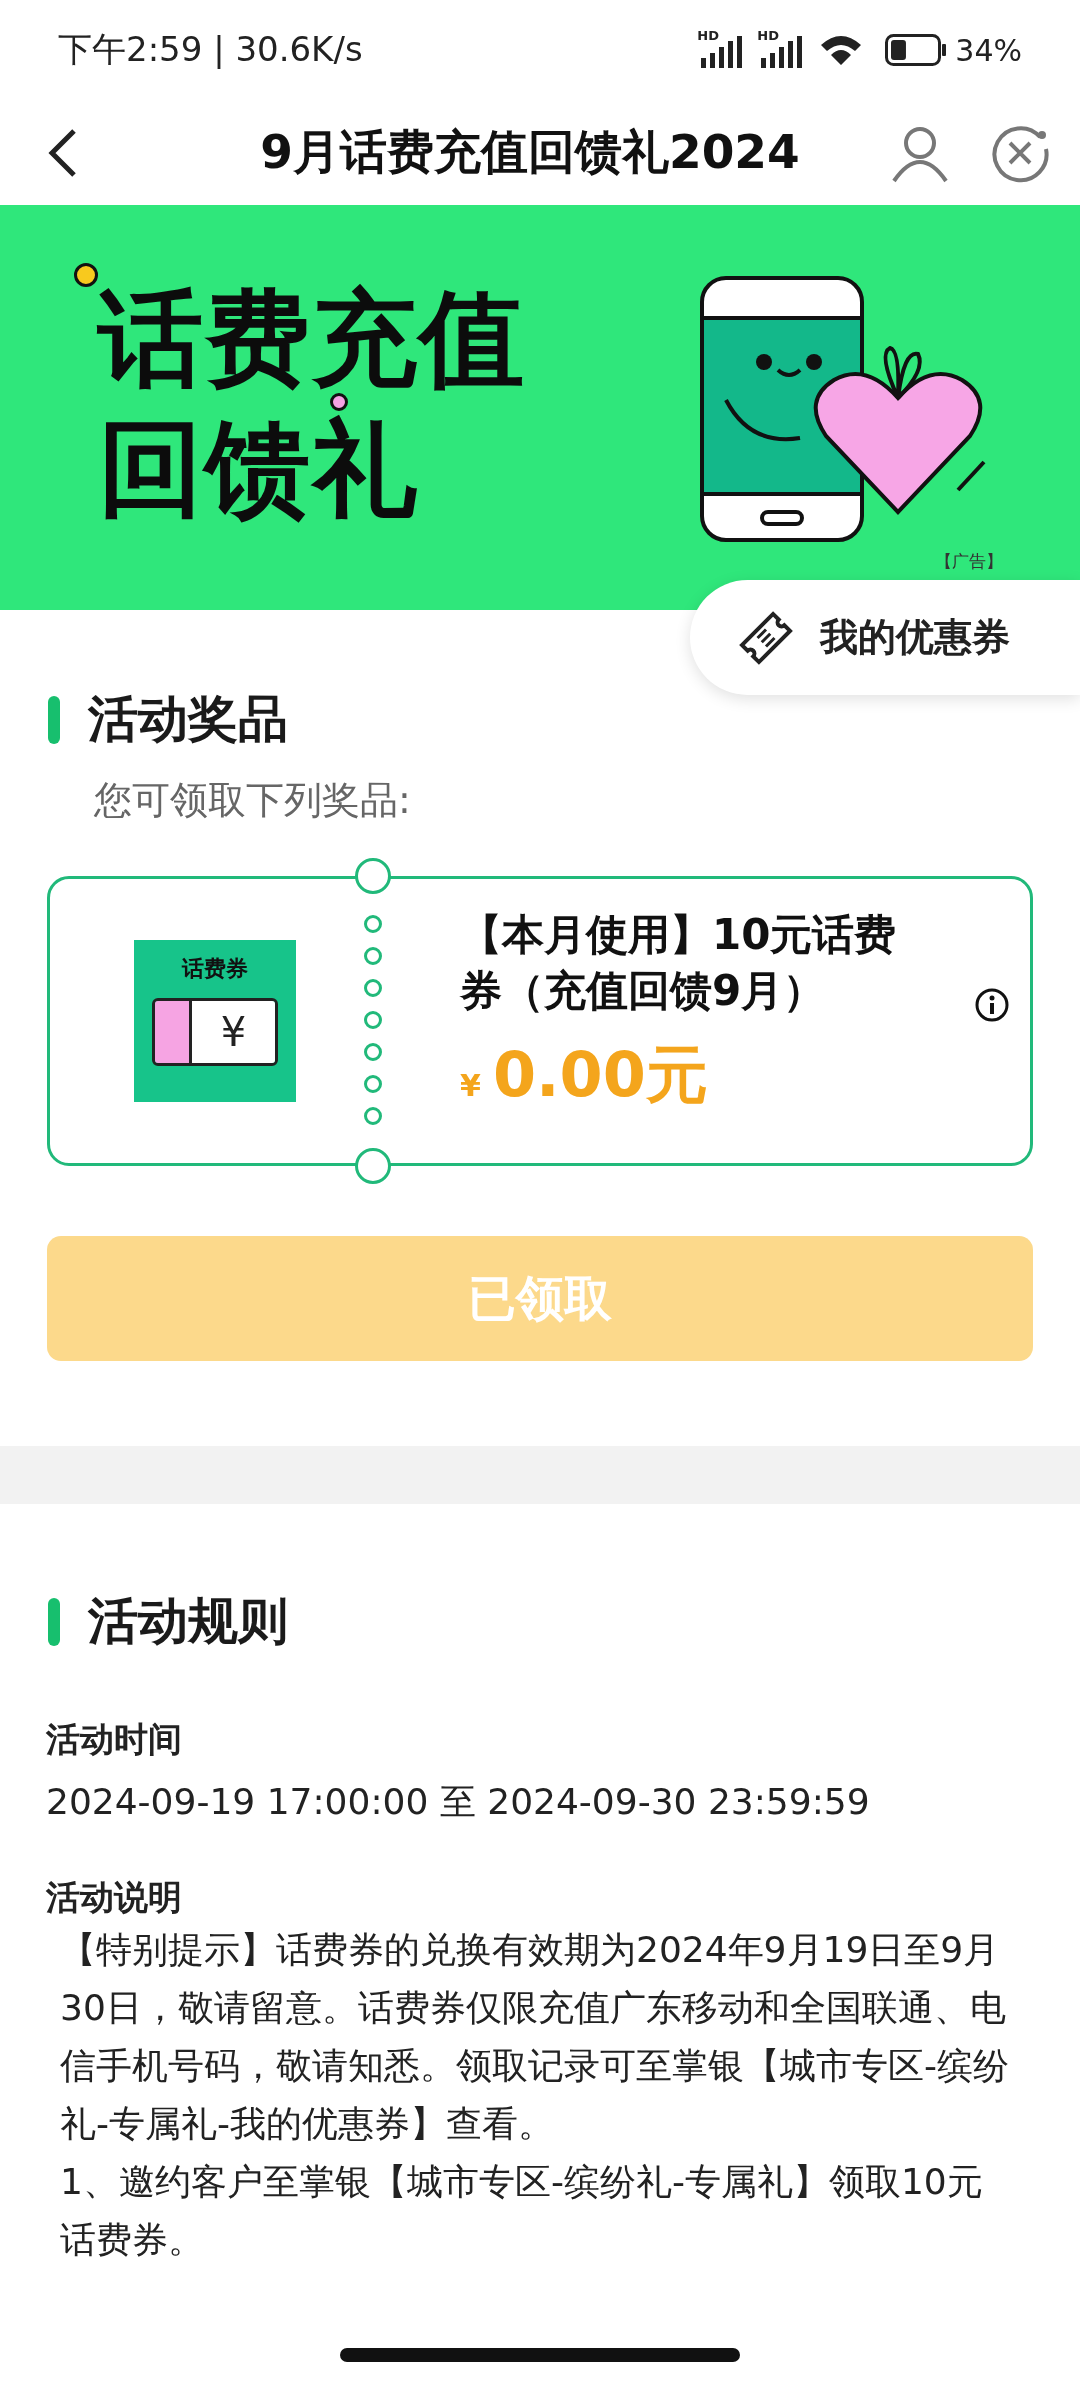 This screenshot has width=1080, height=2400. Describe the element at coordinates (766, 637) in the screenshot. I see `ticket-icon` at that location.